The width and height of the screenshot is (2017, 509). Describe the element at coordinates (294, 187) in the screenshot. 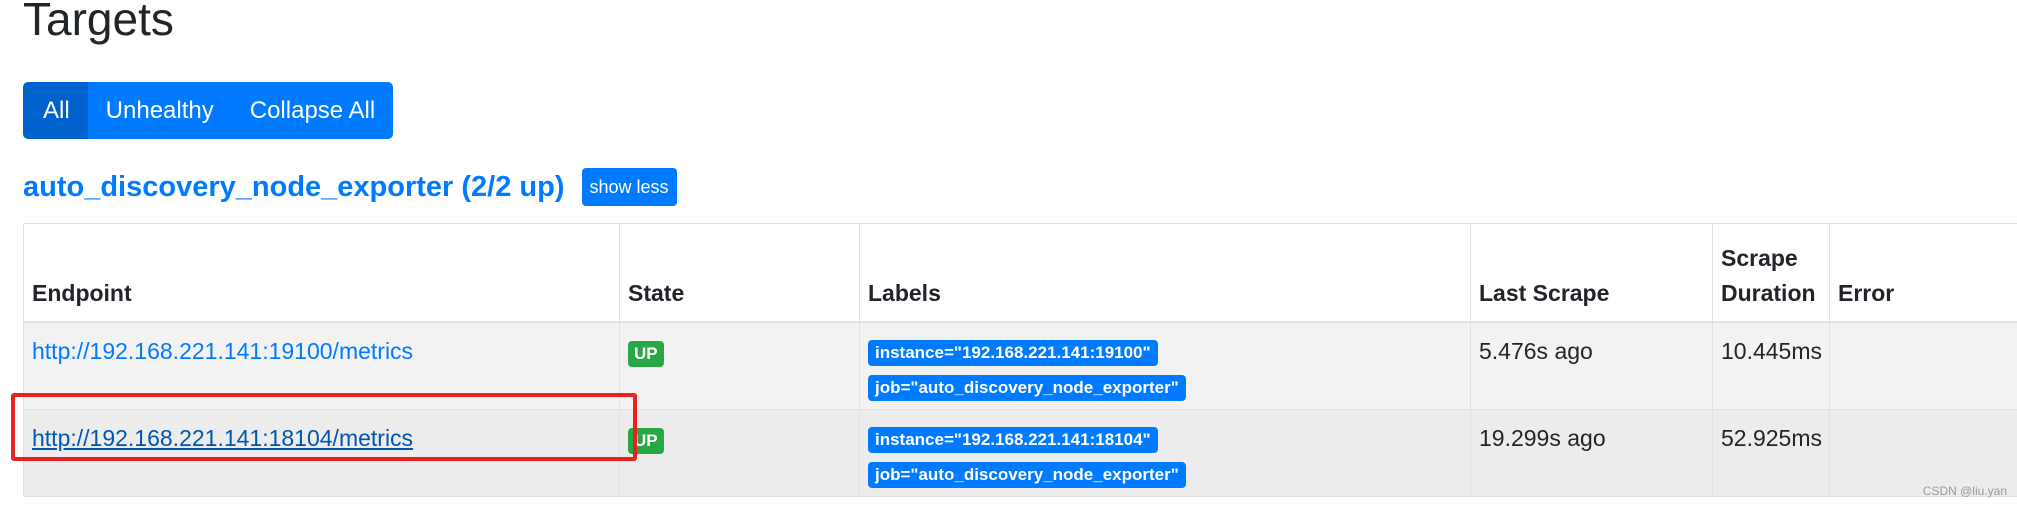

I see `job-title-link: auto_discovery_node_exporter (2/2 up)` at that location.